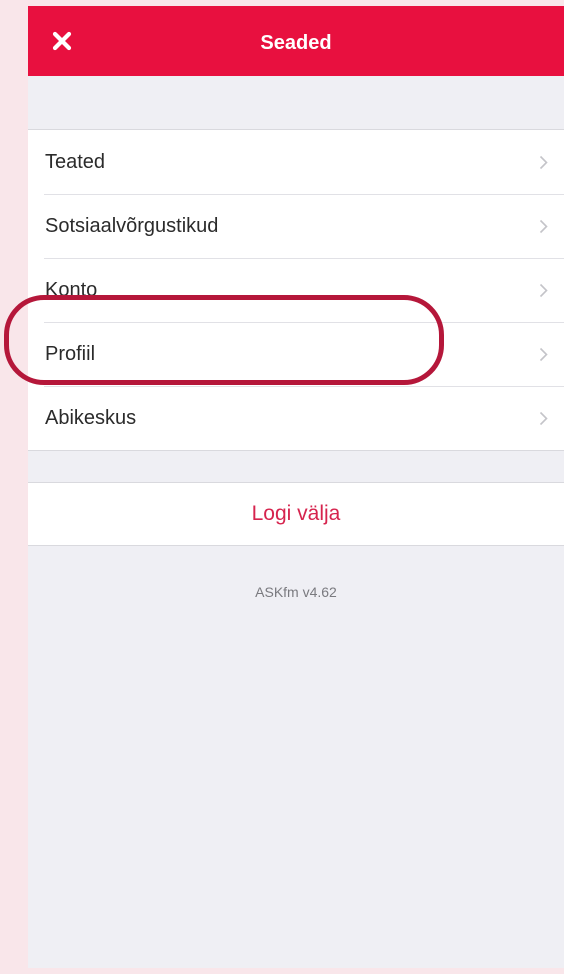  Describe the element at coordinates (70, 354) in the screenshot. I see `settings-item-label: Profiil` at that location.